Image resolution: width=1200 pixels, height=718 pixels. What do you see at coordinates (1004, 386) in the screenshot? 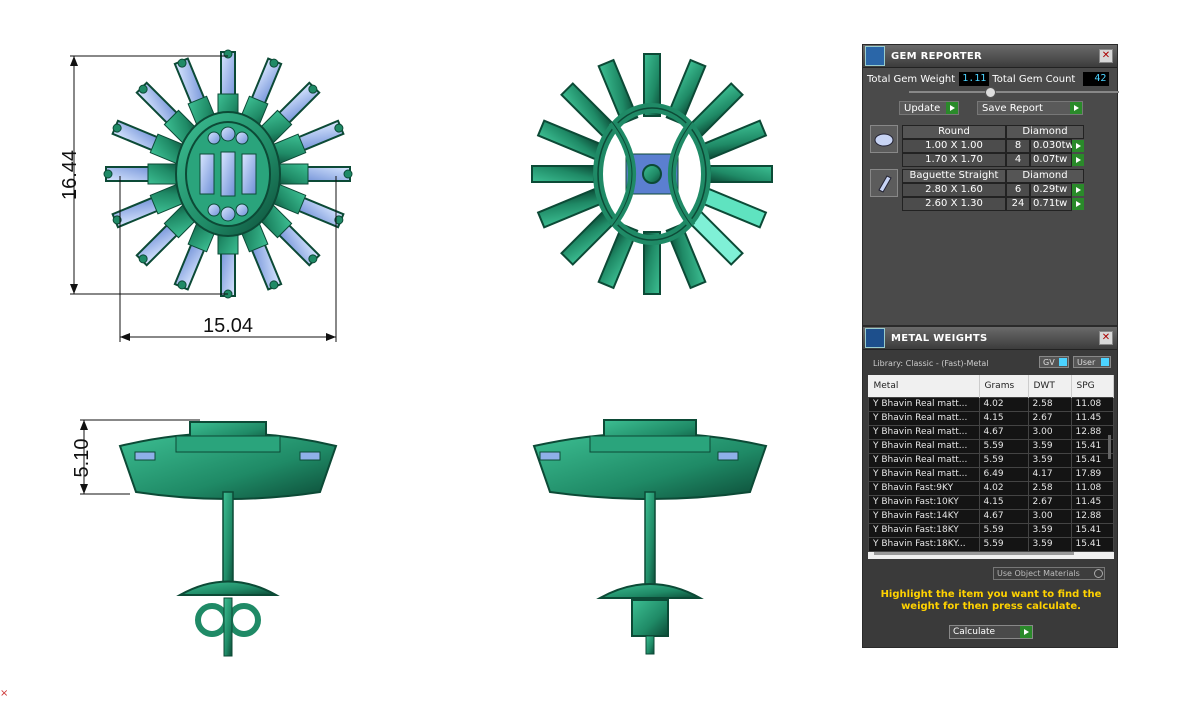
I see `column-header-grams: Grams` at bounding box center [1004, 386].